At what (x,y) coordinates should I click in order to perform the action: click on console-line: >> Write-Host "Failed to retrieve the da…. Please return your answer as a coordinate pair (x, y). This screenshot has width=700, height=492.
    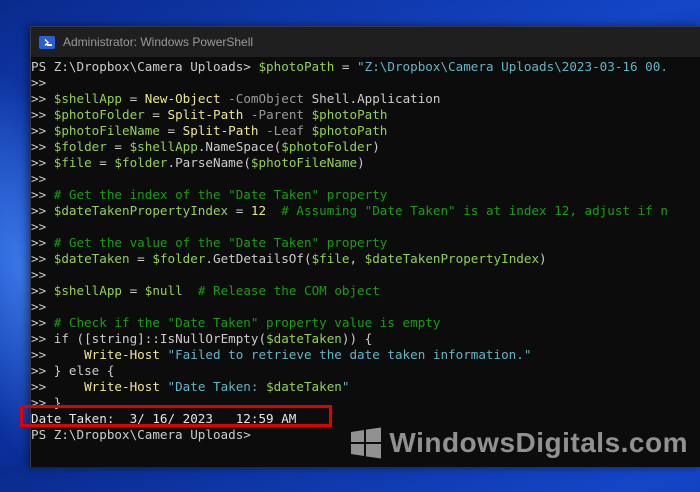
    Looking at the image, I should click on (365, 355).